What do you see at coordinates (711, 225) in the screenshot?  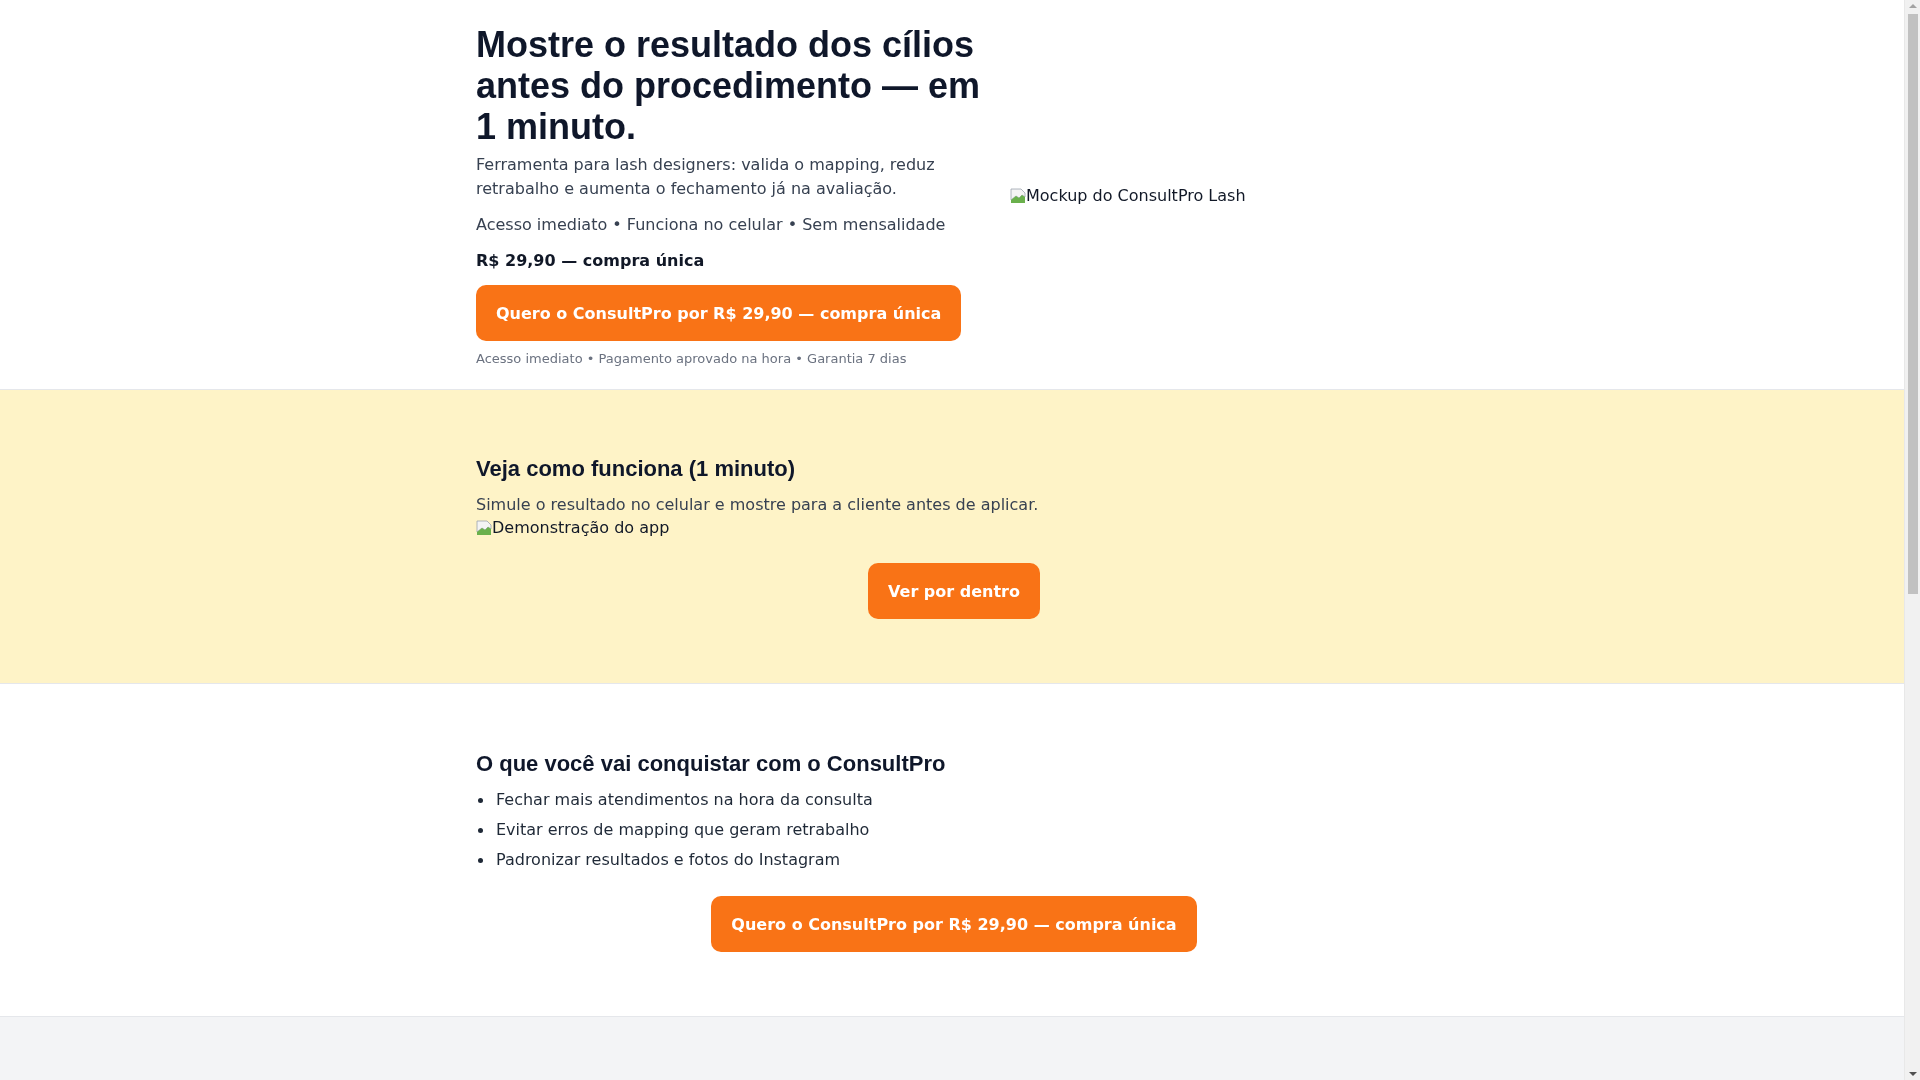 I see `feature-line: Acesso imediato • Funciona no celular • Sem mensalidade` at bounding box center [711, 225].